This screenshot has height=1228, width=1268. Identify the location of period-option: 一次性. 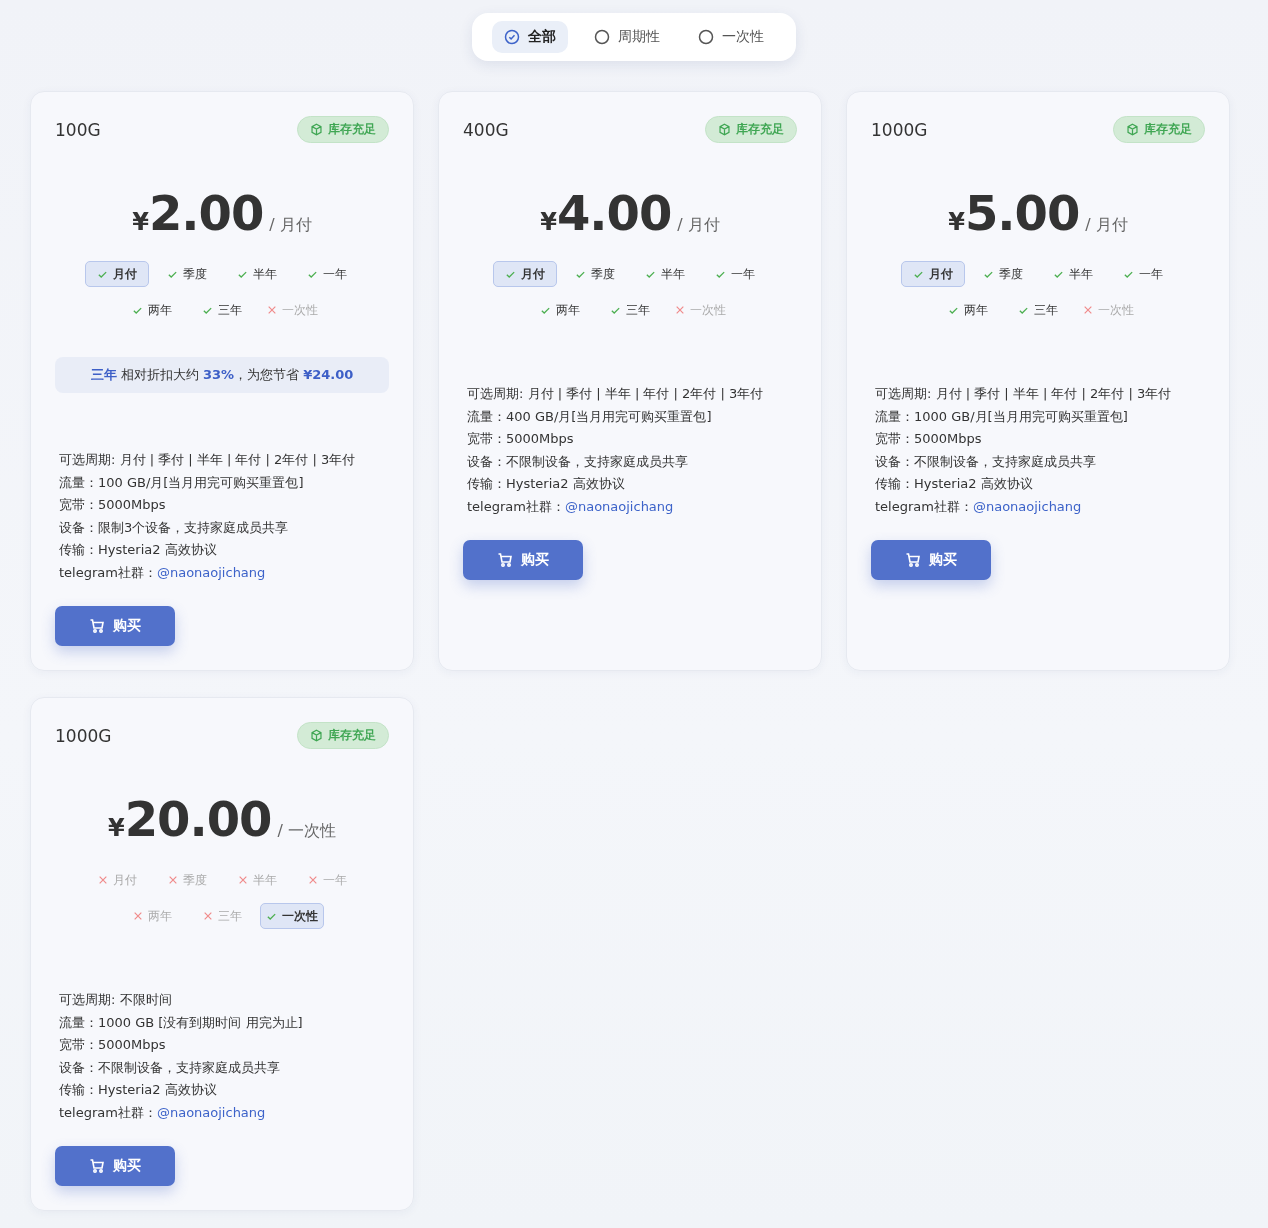
(292, 916).